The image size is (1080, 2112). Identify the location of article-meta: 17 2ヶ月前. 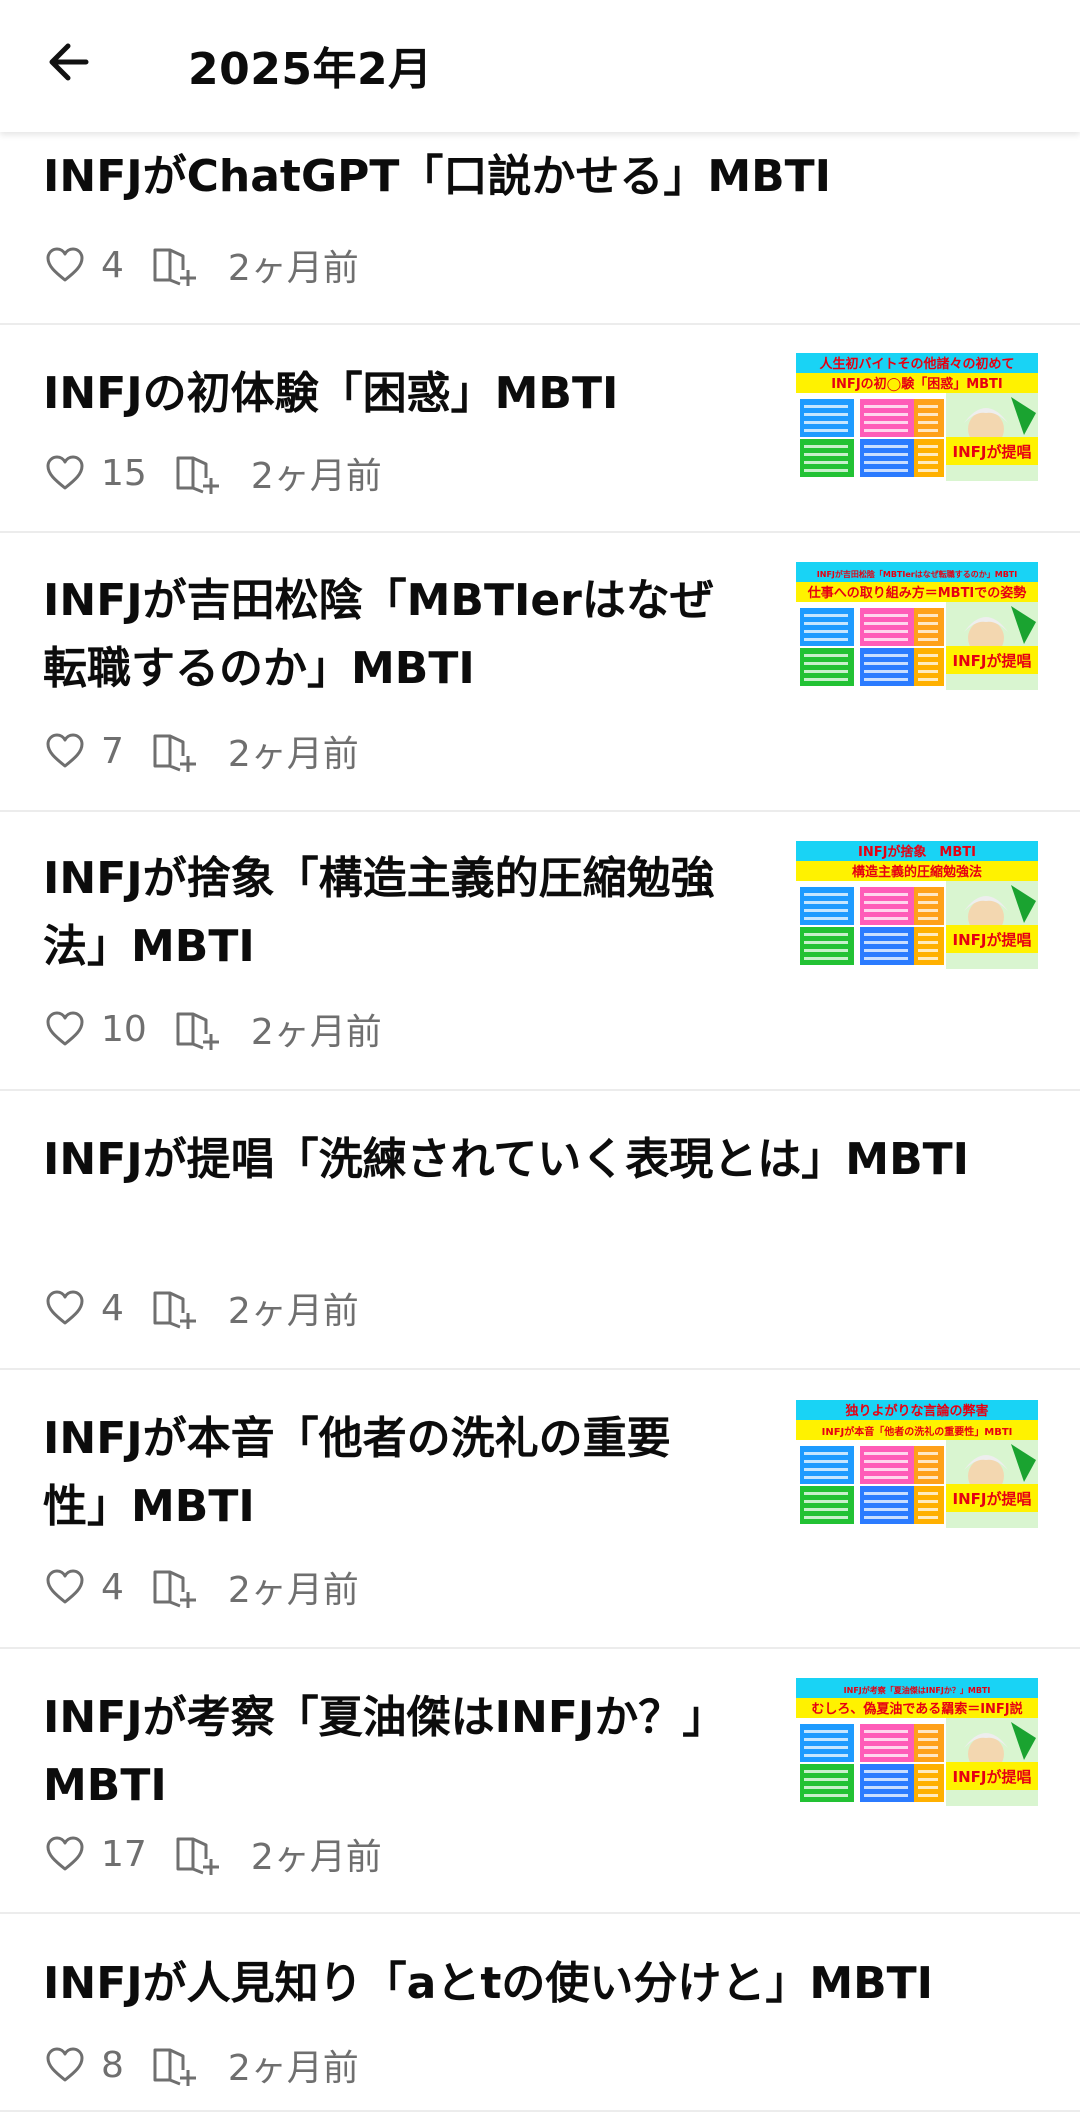
(212, 1854).